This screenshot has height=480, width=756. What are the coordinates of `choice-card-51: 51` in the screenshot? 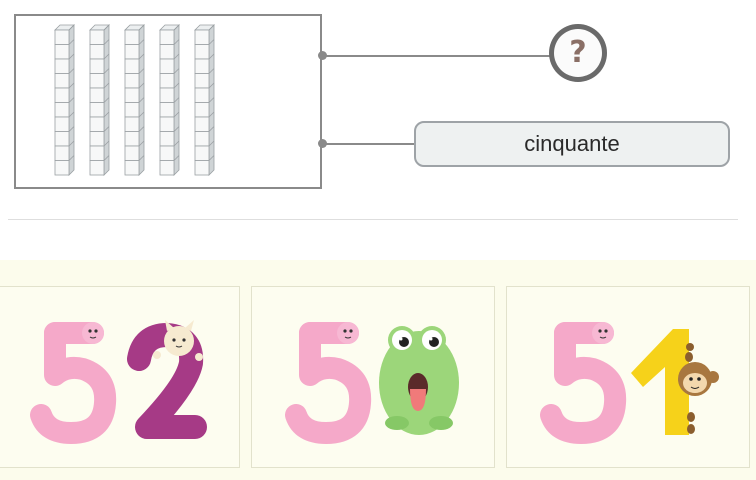 It's located at (628, 377).